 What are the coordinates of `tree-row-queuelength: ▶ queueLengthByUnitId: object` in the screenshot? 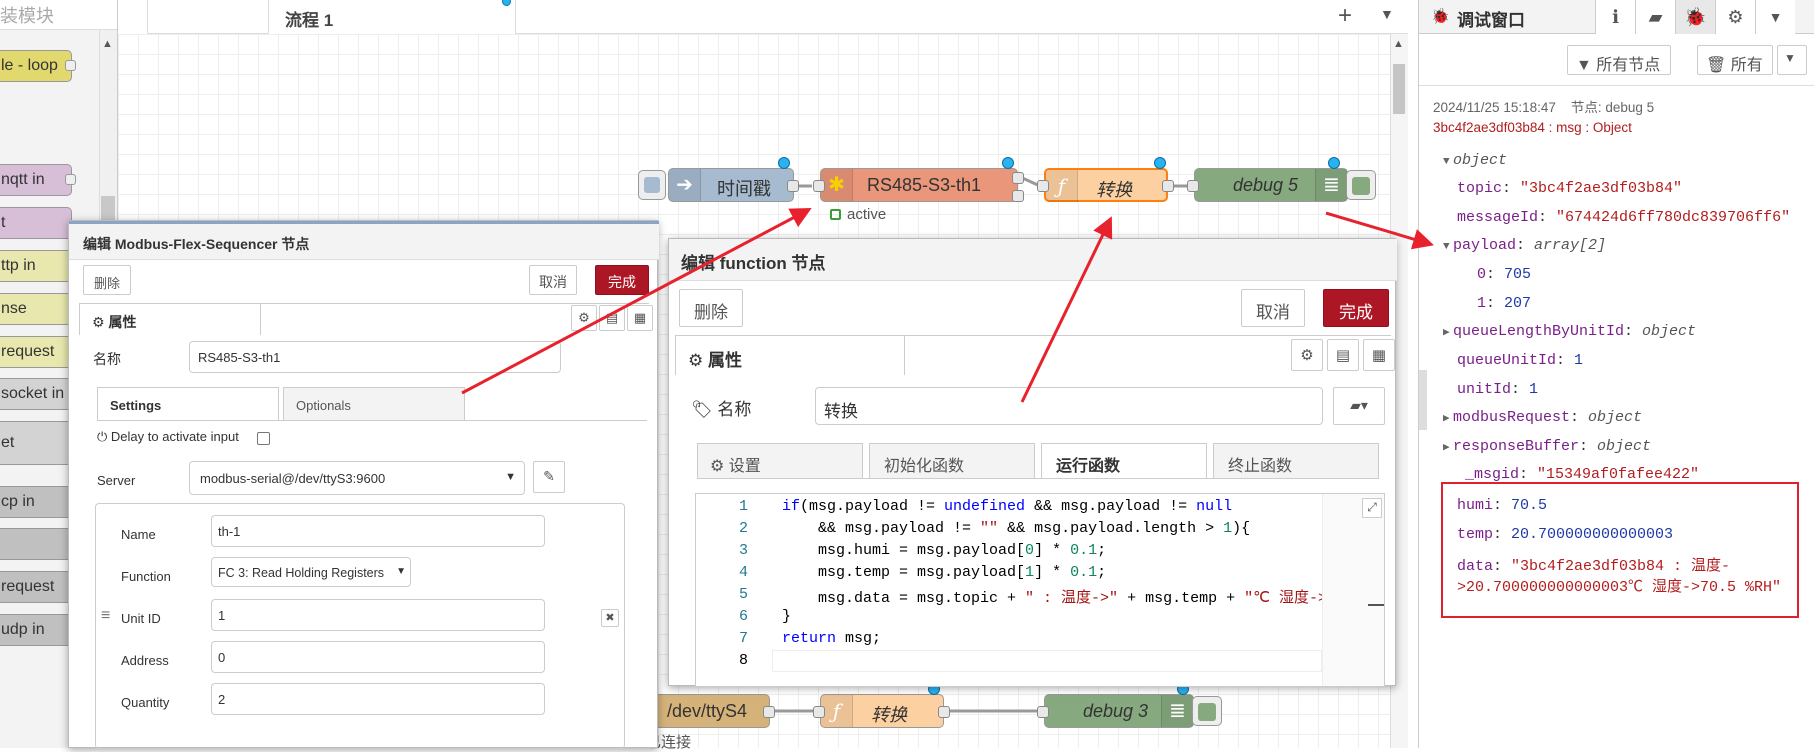 It's located at (1569, 331).